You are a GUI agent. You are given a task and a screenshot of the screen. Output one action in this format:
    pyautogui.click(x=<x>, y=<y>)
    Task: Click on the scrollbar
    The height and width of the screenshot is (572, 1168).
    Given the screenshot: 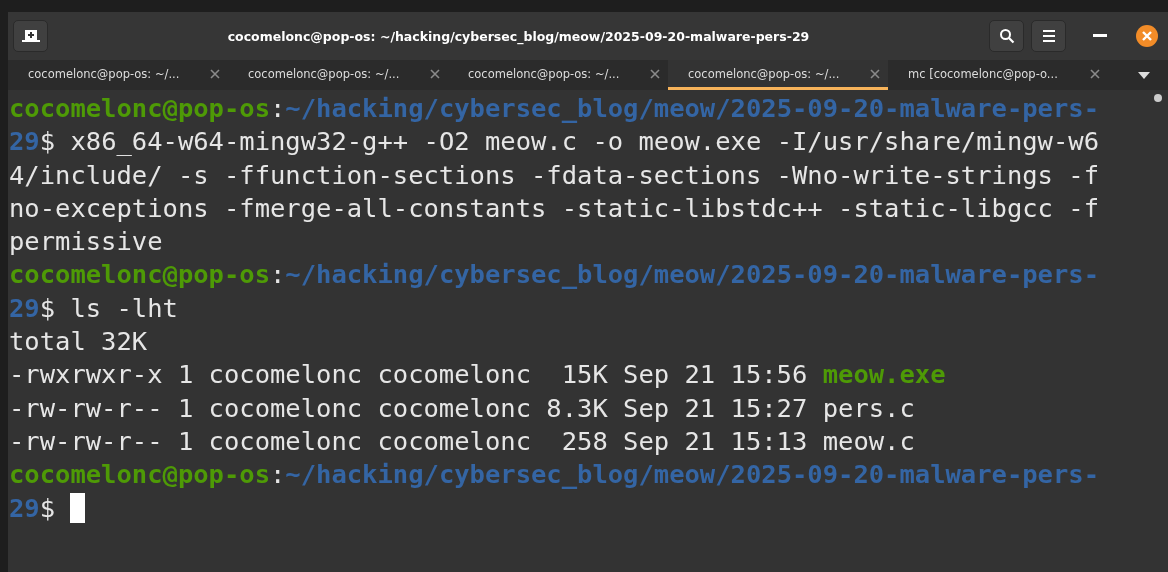 What is the action you would take?
    pyautogui.click(x=1158, y=98)
    